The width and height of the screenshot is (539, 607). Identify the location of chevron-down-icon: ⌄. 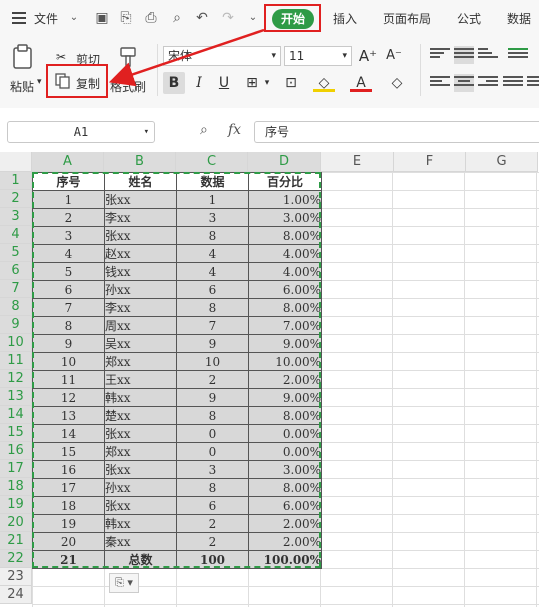
(74, 18).